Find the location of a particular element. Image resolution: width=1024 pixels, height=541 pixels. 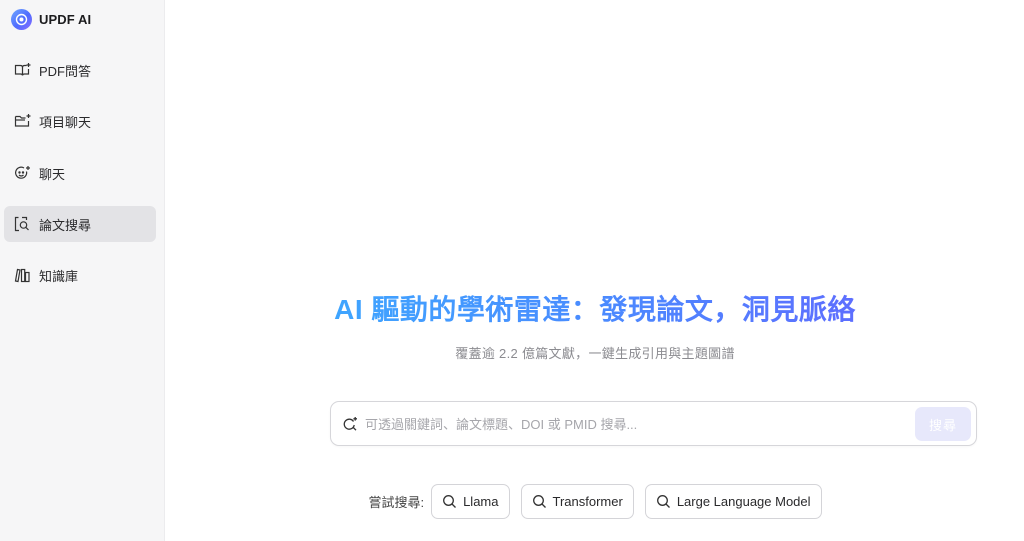

sidebar-item-project-chat: 項目聊天 is located at coordinates (80, 121).